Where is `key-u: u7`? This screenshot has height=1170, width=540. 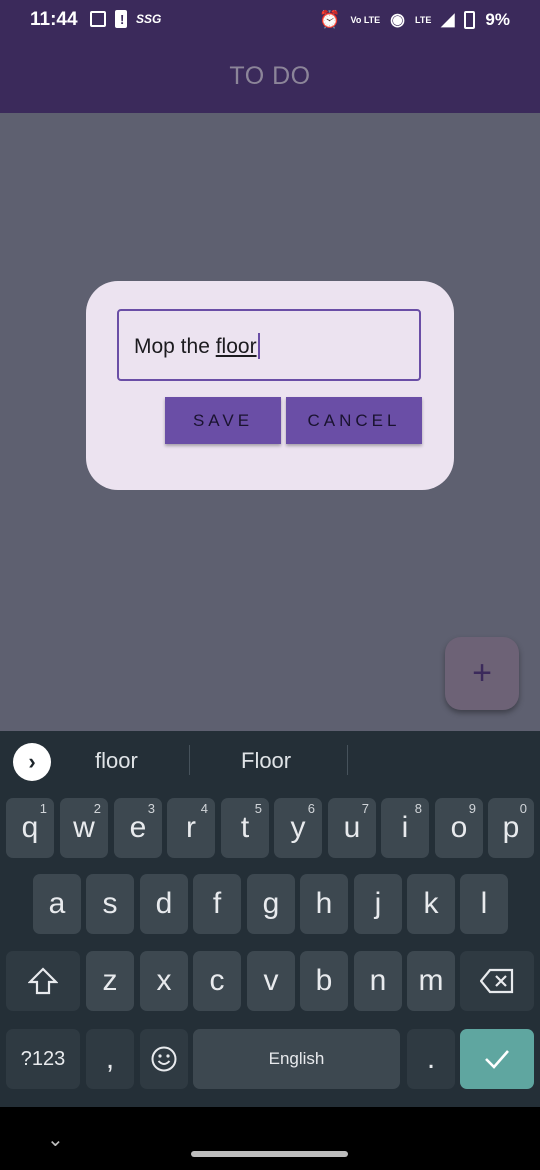 key-u: u7 is located at coordinates (352, 828).